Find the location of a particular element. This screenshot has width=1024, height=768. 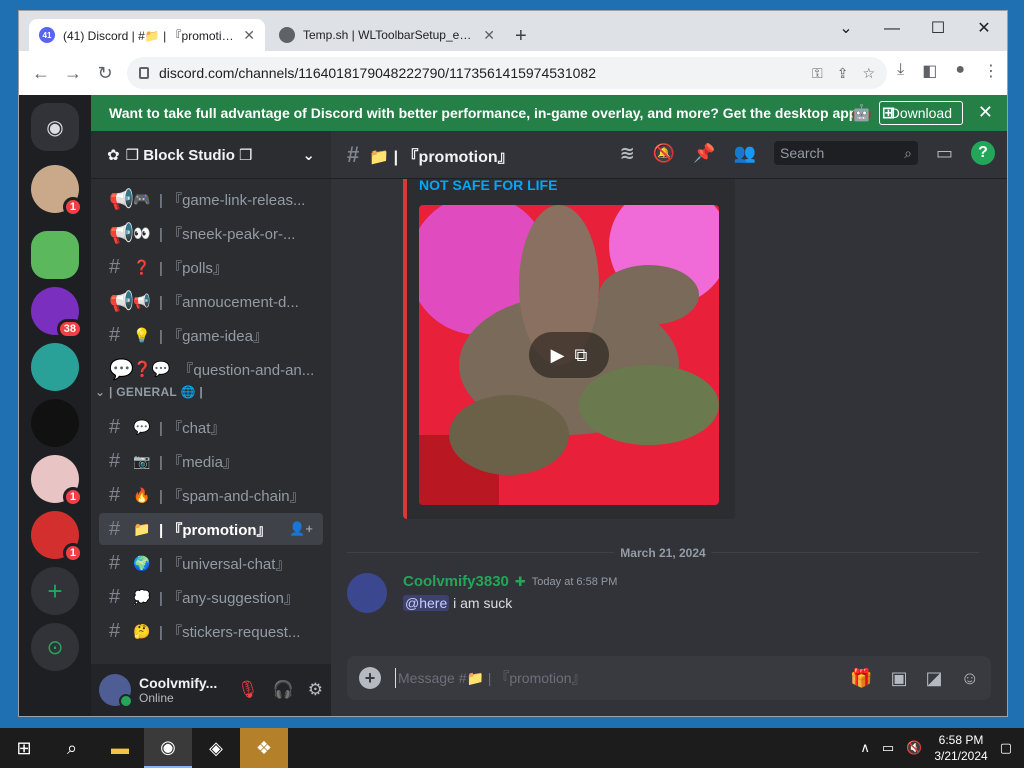

mention-badge: 1 is located at coordinates (72, 497).